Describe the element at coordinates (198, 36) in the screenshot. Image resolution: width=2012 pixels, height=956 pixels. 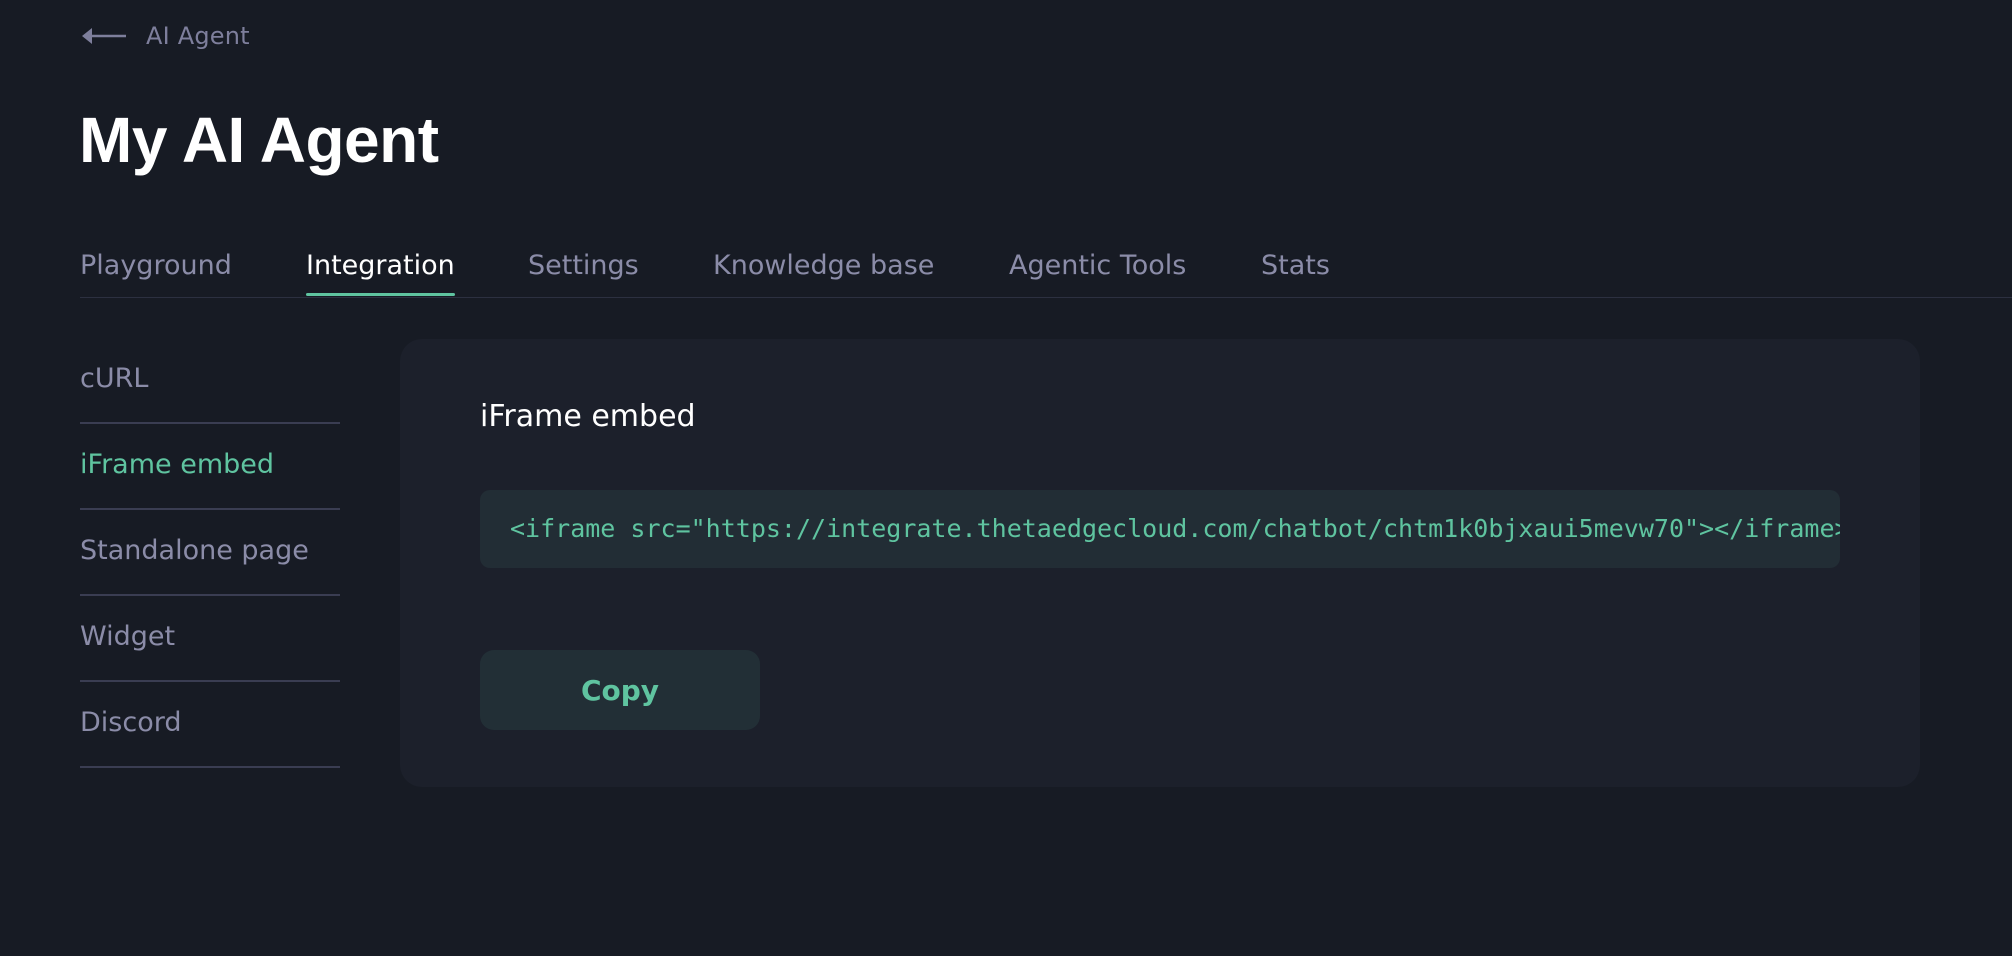
I see `breadcrumb-label: AI Agent` at that location.